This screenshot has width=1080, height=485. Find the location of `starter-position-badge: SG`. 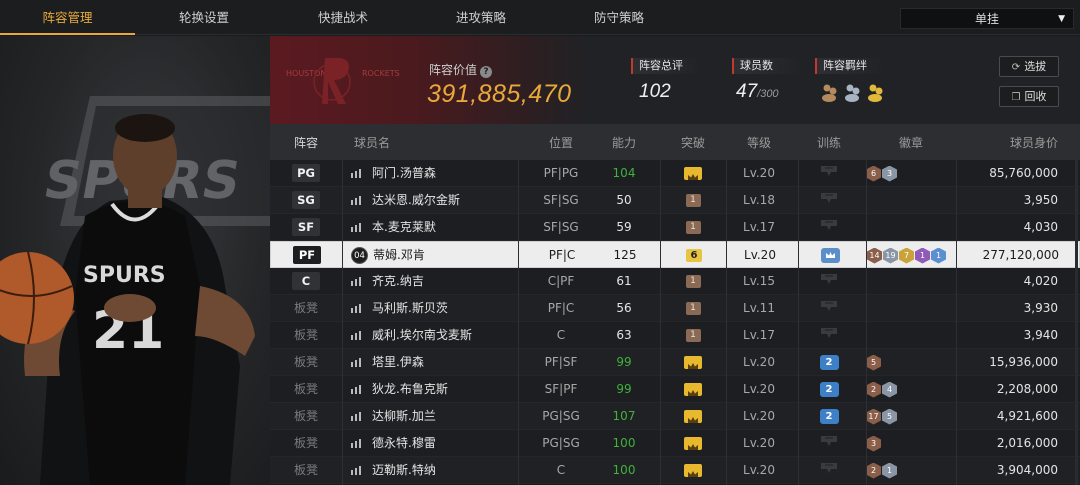

starter-position-badge: SG is located at coordinates (306, 200).